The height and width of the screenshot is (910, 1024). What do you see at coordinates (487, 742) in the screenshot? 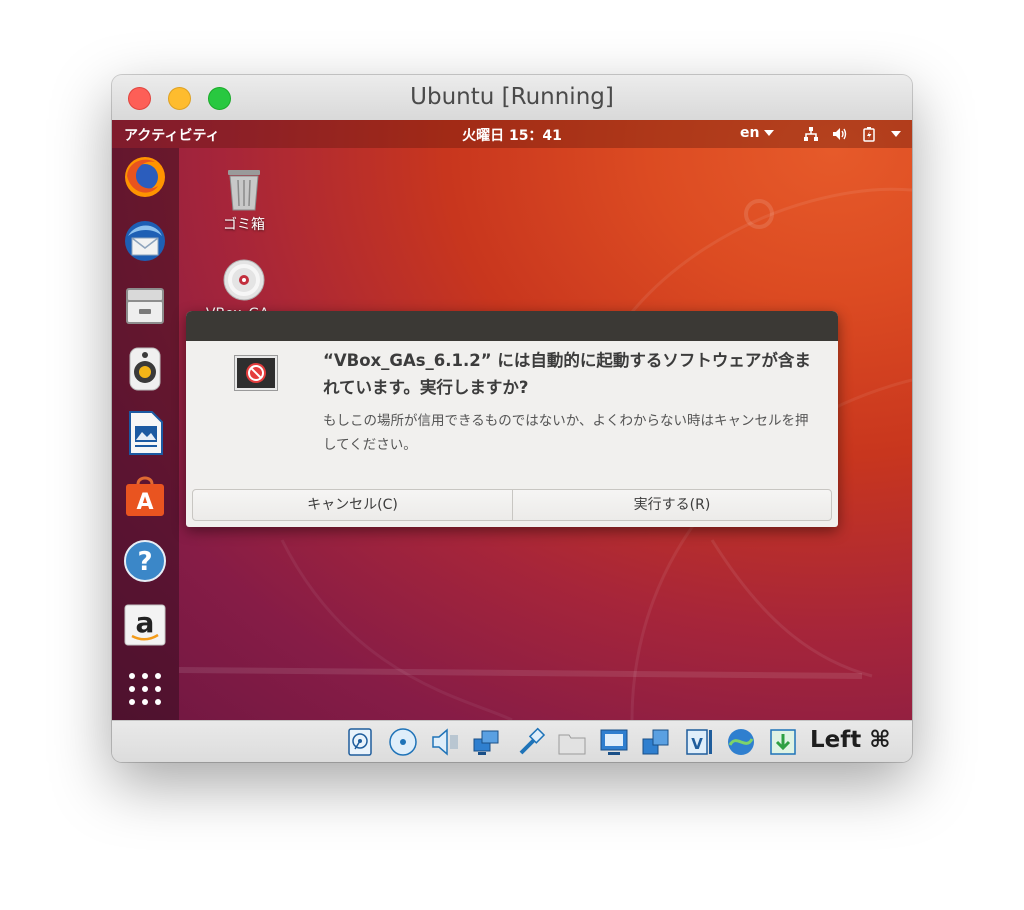
I see `network-adapter-icon` at bounding box center [487, 742].